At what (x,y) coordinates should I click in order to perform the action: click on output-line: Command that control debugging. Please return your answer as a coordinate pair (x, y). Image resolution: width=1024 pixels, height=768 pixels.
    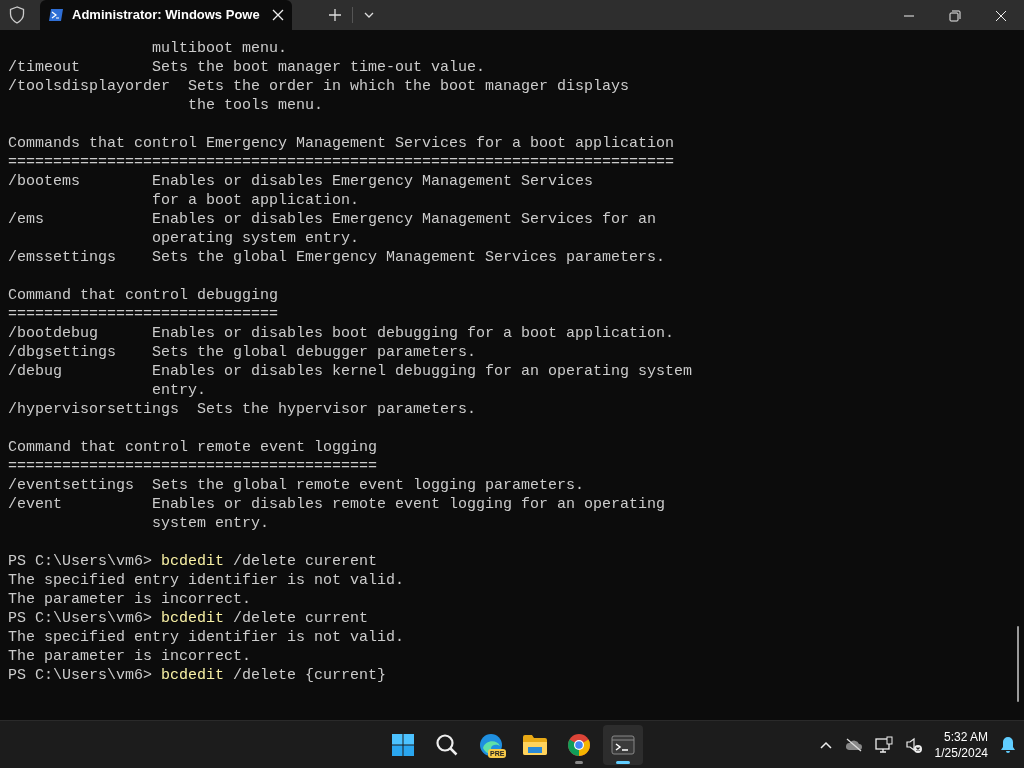
    Looking at the image, I should click on (143, 295).